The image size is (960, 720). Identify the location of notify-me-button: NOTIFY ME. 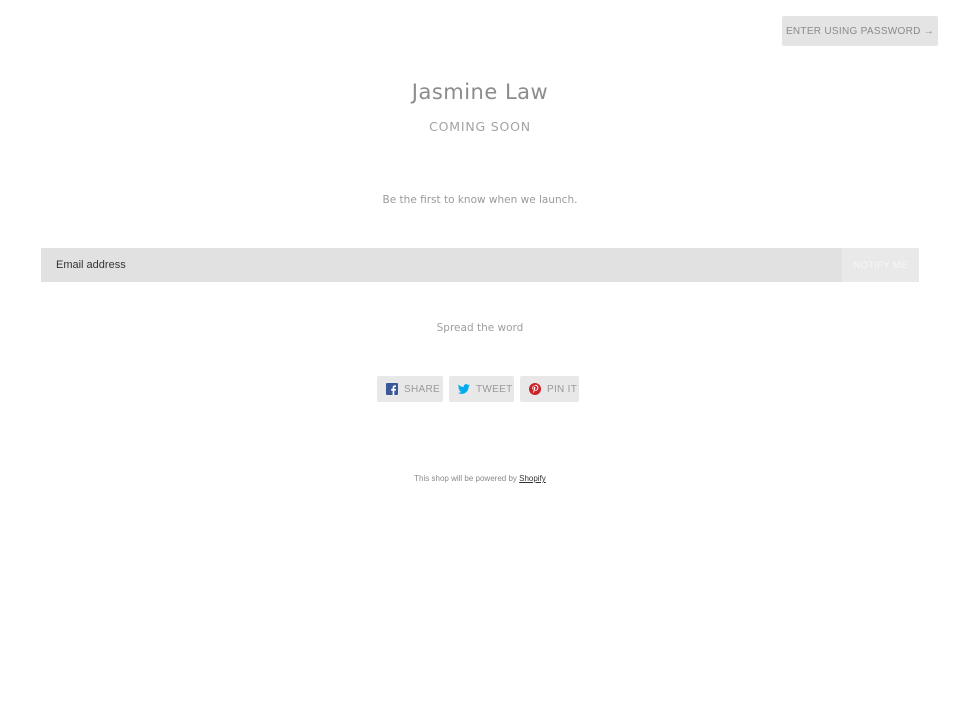
(880, 265).